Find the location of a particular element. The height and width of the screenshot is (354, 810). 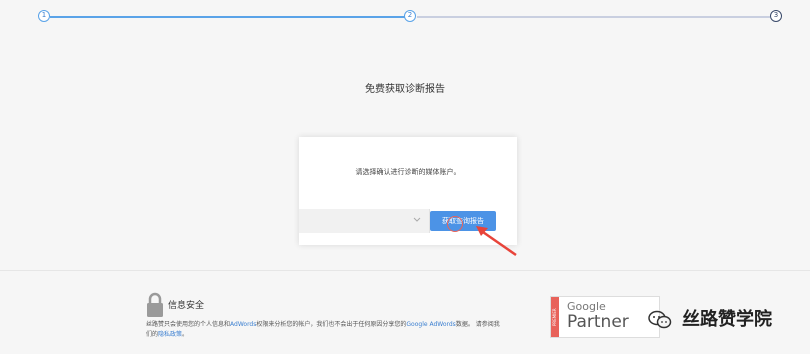

watermark-label: 丝路赞学院 is located at coordinates (727, 319).